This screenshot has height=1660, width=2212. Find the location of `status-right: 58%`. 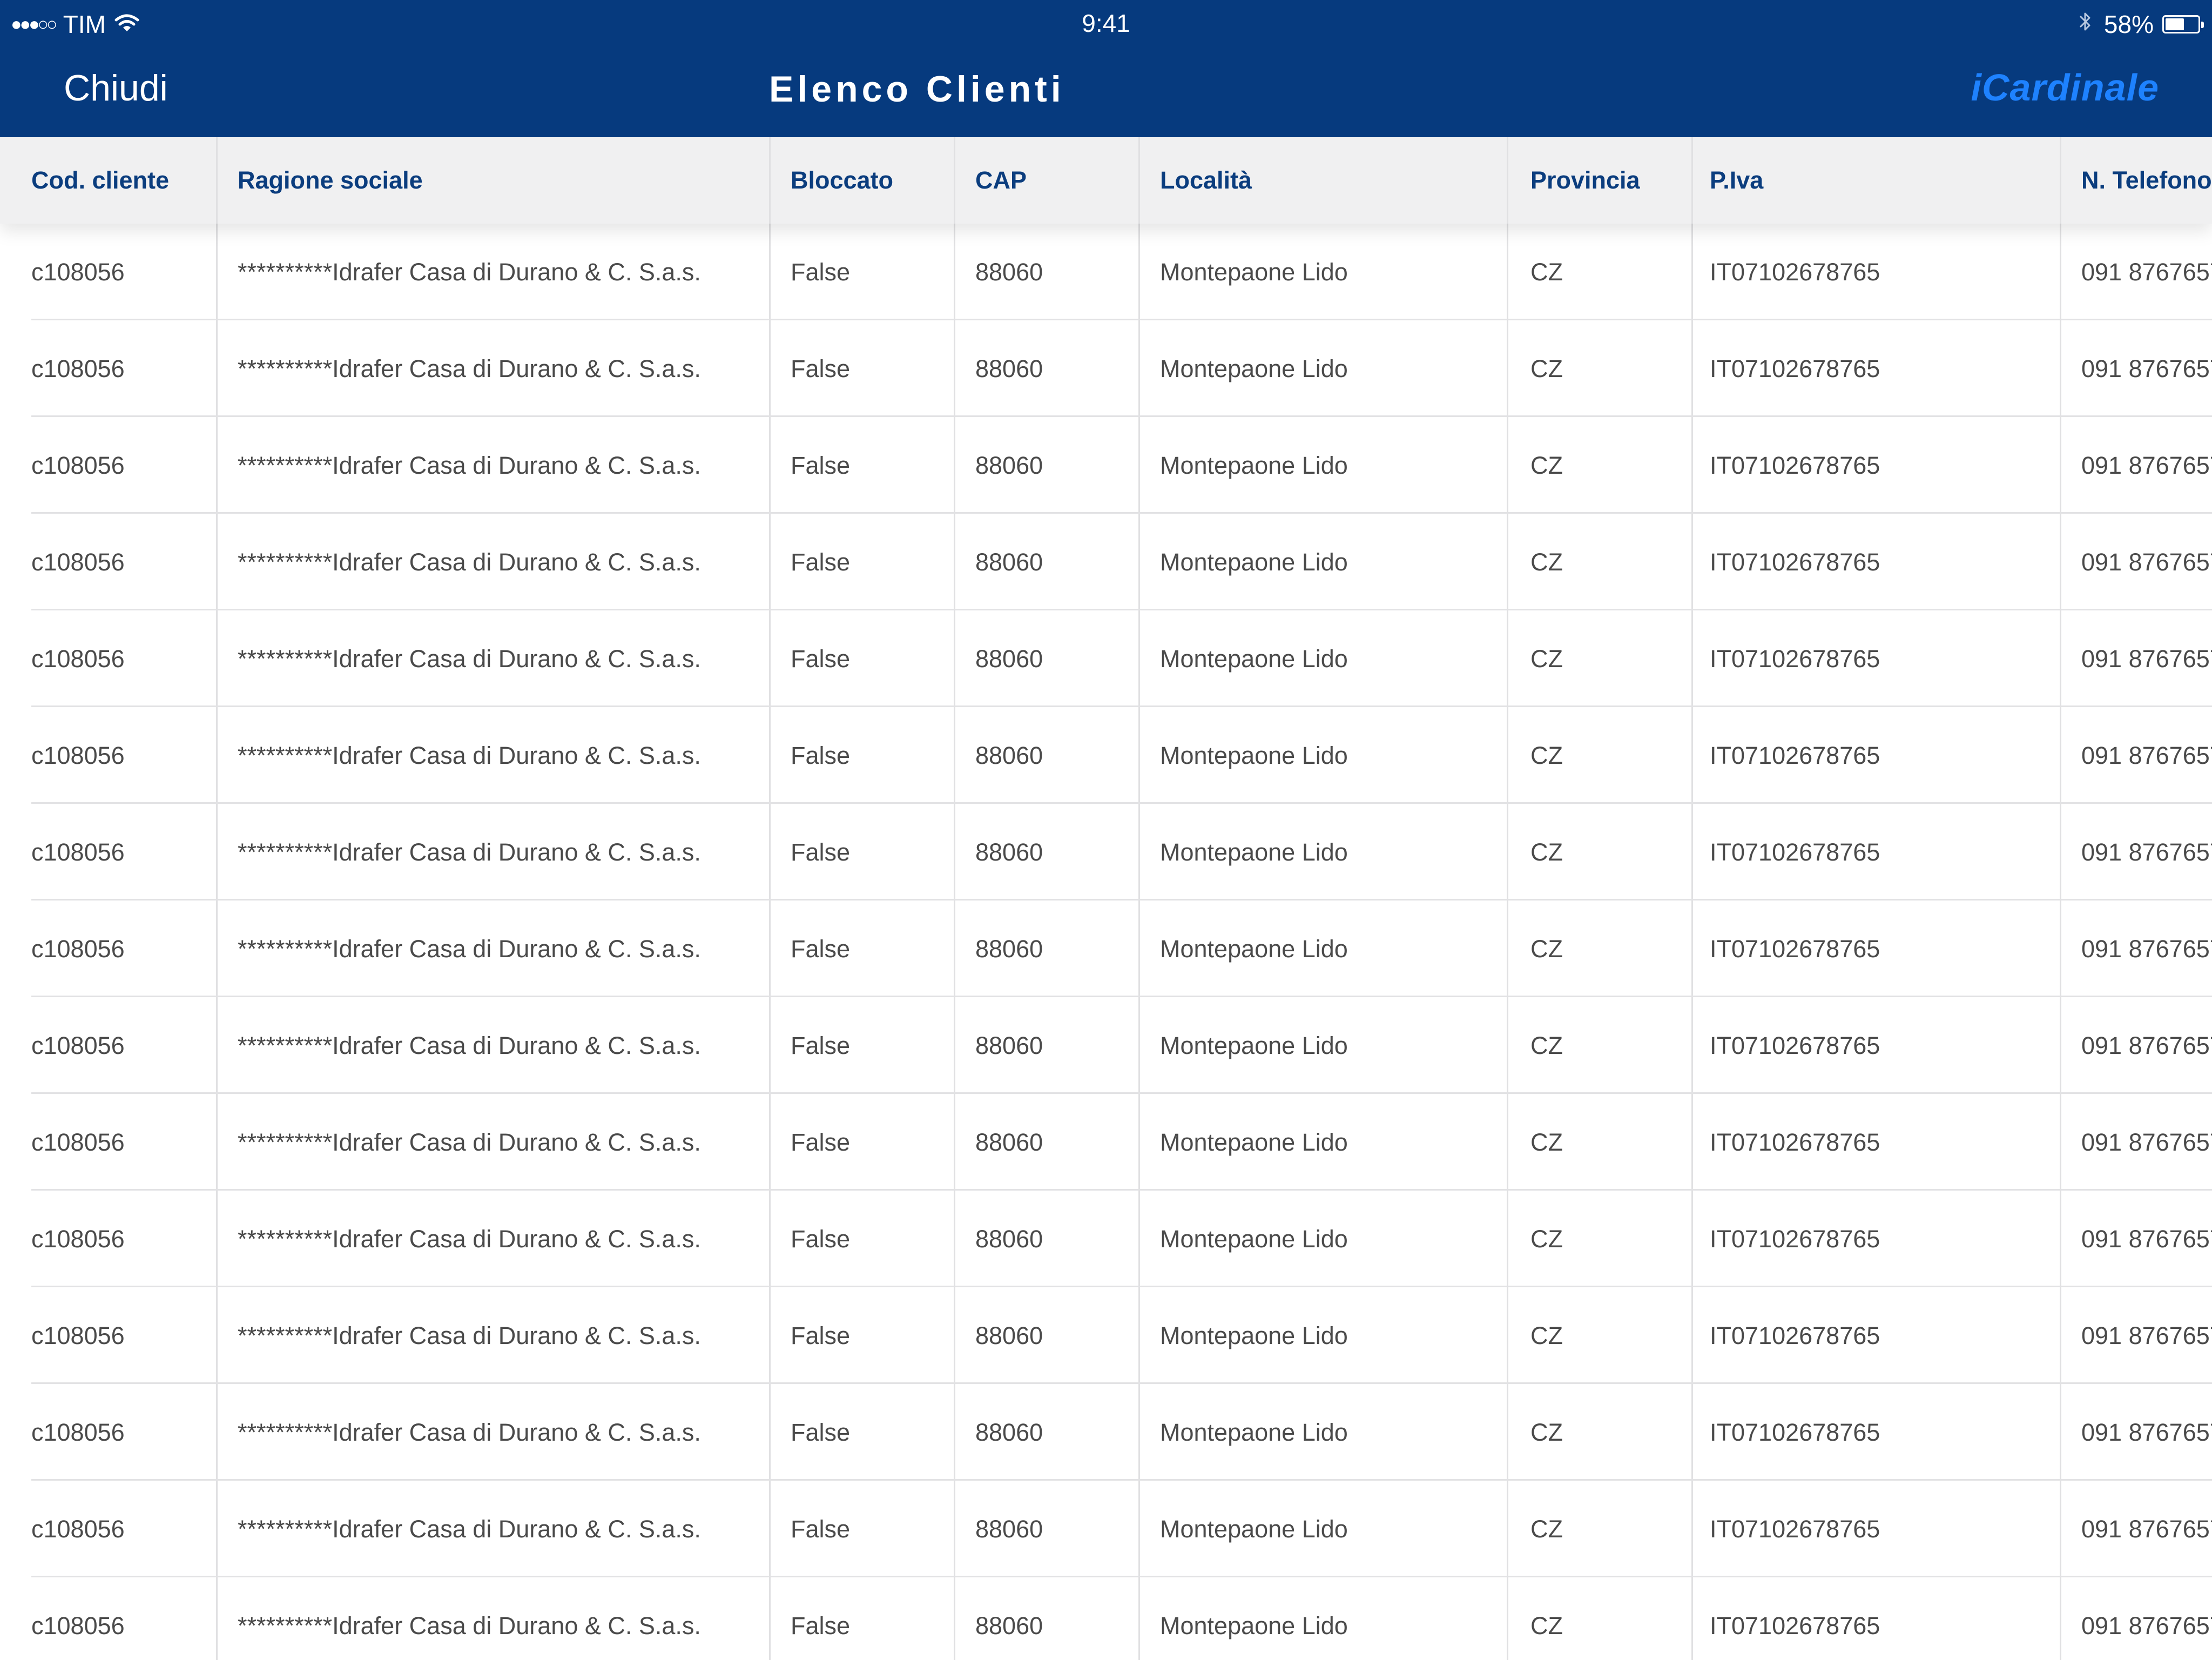

status-right: 58% is located at coordinates (2141, 25).